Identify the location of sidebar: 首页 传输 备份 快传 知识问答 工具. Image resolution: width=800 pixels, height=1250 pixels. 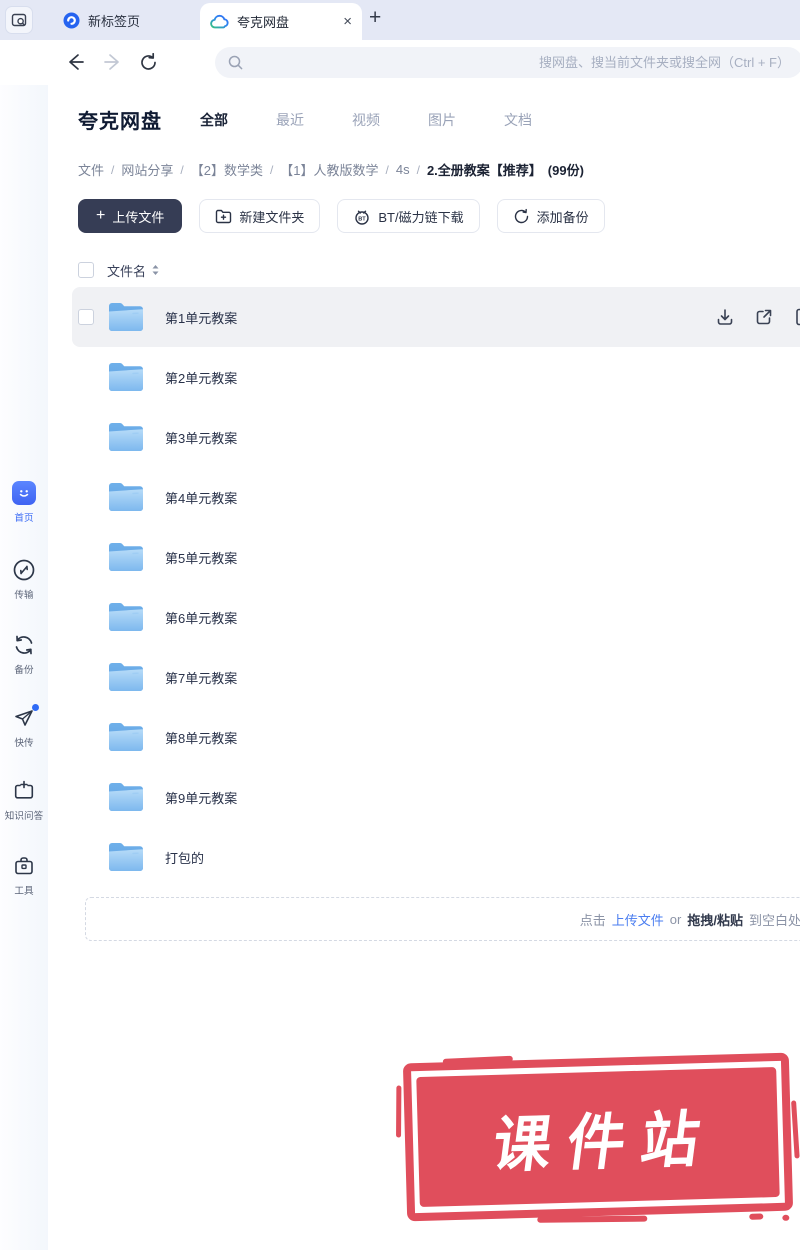
(24, 667).